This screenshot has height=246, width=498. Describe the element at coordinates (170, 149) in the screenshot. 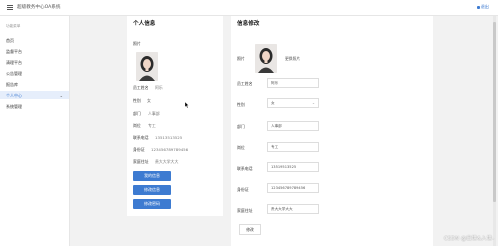

I see `profile-field-value: 123456789789456` at that location.